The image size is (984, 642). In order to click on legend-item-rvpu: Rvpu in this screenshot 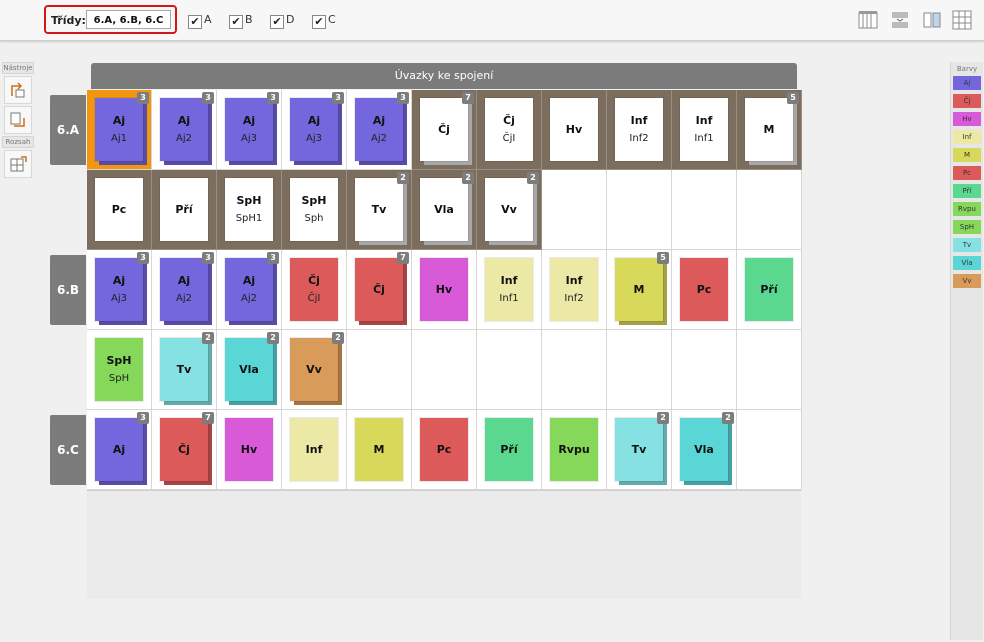, I will do `click(967, 209)`.